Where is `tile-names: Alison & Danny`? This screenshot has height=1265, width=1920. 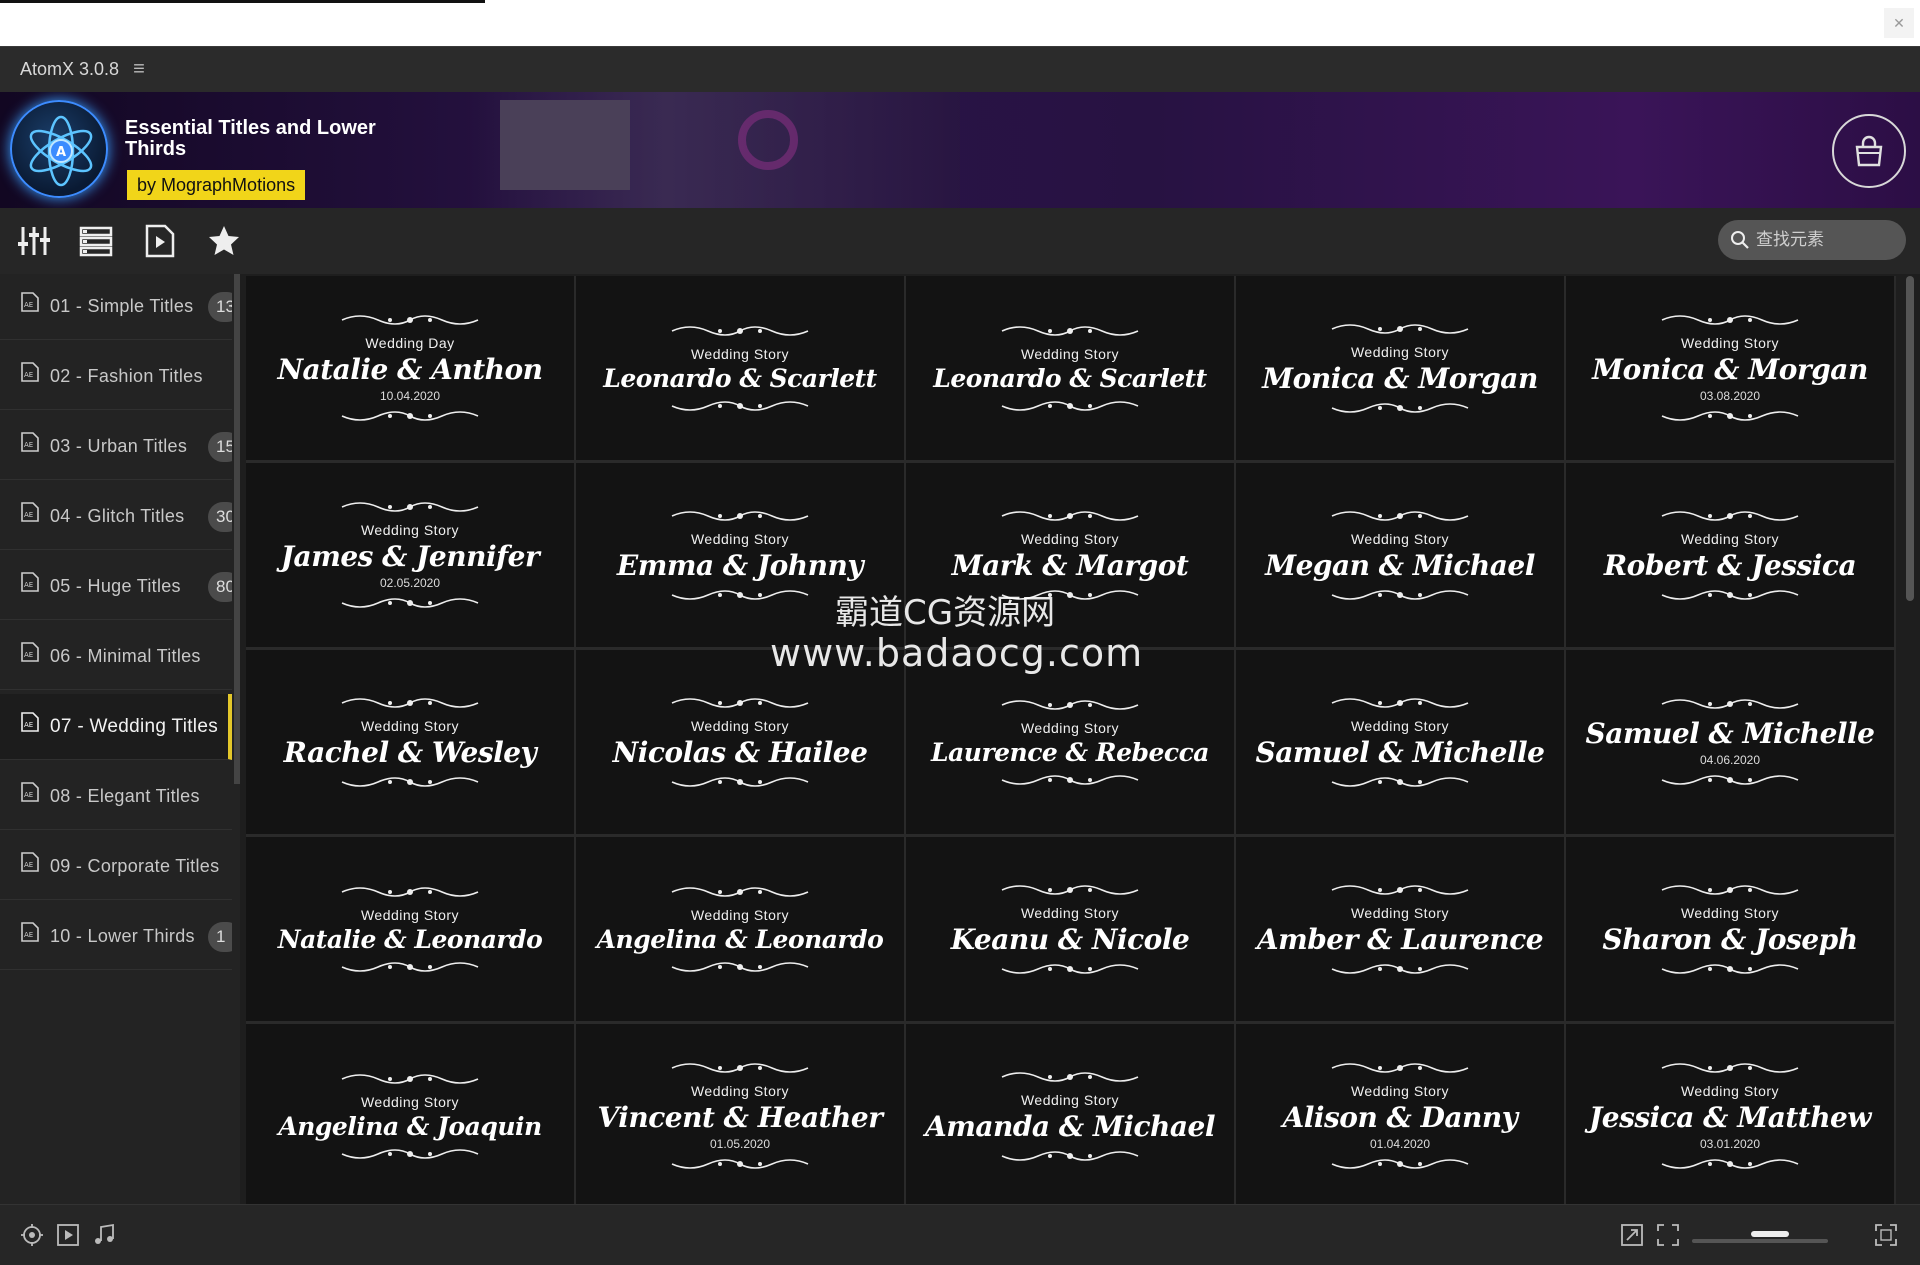 tile-names: Alison & Danny is located at coordinates (1400, 1117).